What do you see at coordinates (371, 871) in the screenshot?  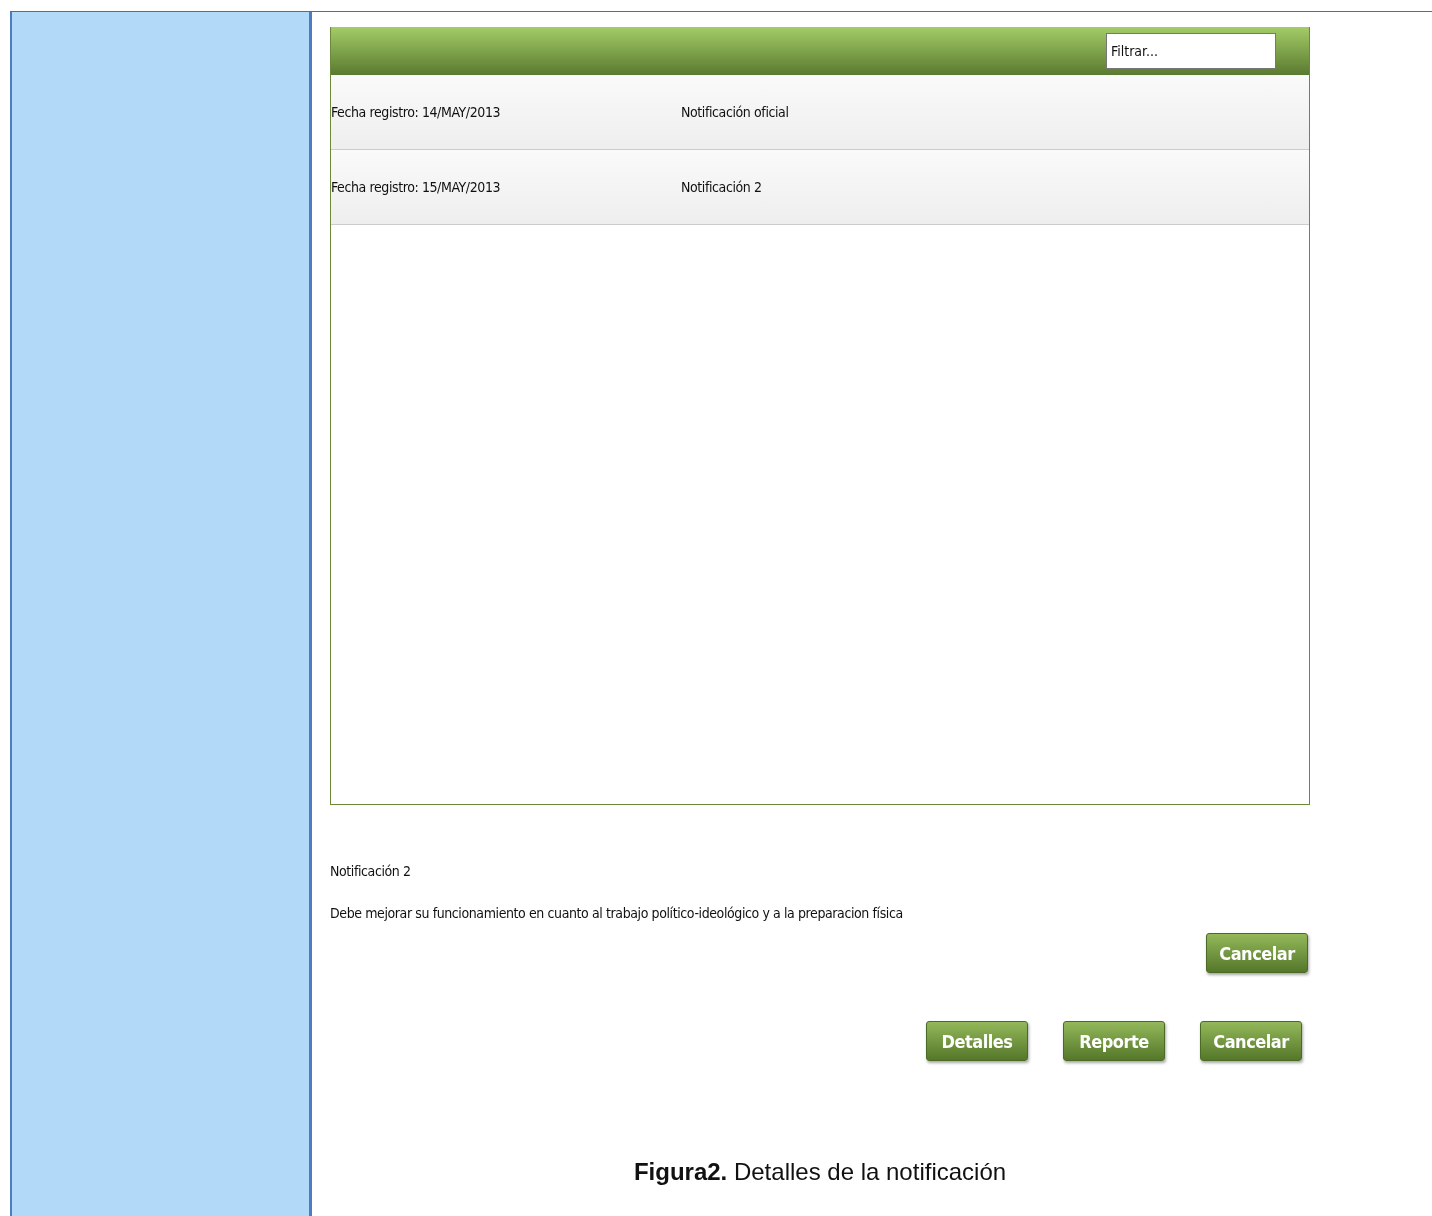 I see `detail-title: Notificación 2` at bounding box center [371, 871].